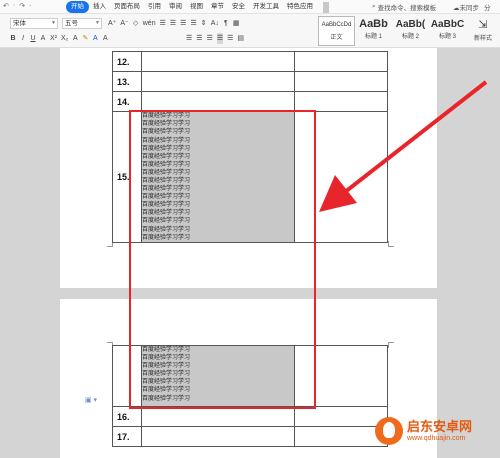 Image resolution: width=500 pixels, height=458 pixels. I want to click on watermark-url: www.qdhuajin.com, so click(436, 438).